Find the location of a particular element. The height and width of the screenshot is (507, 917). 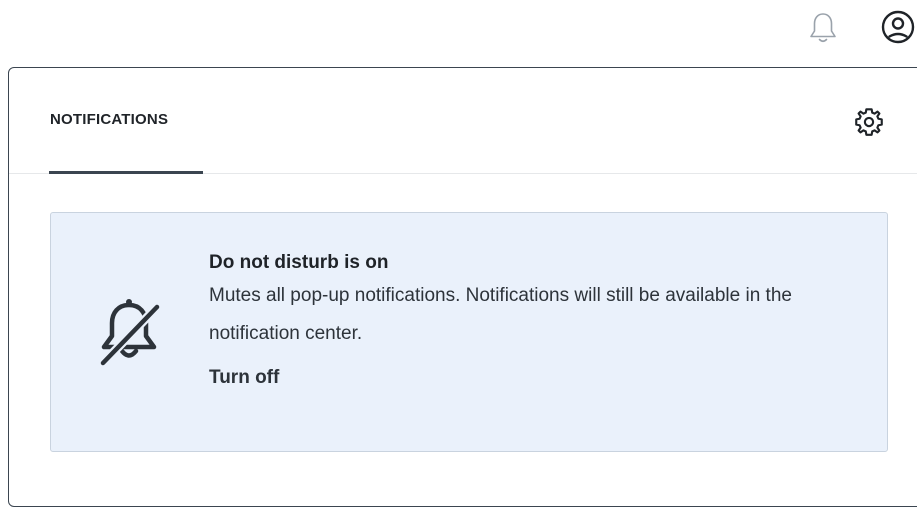

notifications-button is located at coordinates (823, 28).